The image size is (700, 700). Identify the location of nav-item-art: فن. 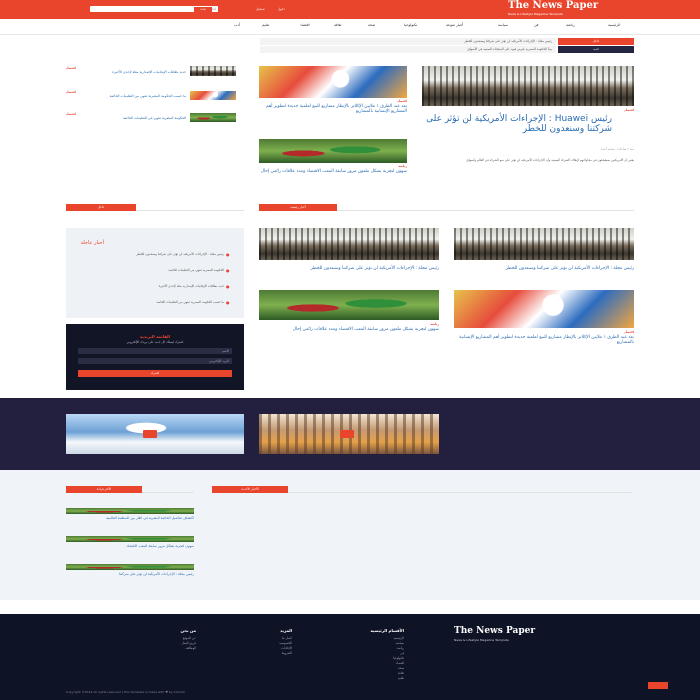
(536, 25).